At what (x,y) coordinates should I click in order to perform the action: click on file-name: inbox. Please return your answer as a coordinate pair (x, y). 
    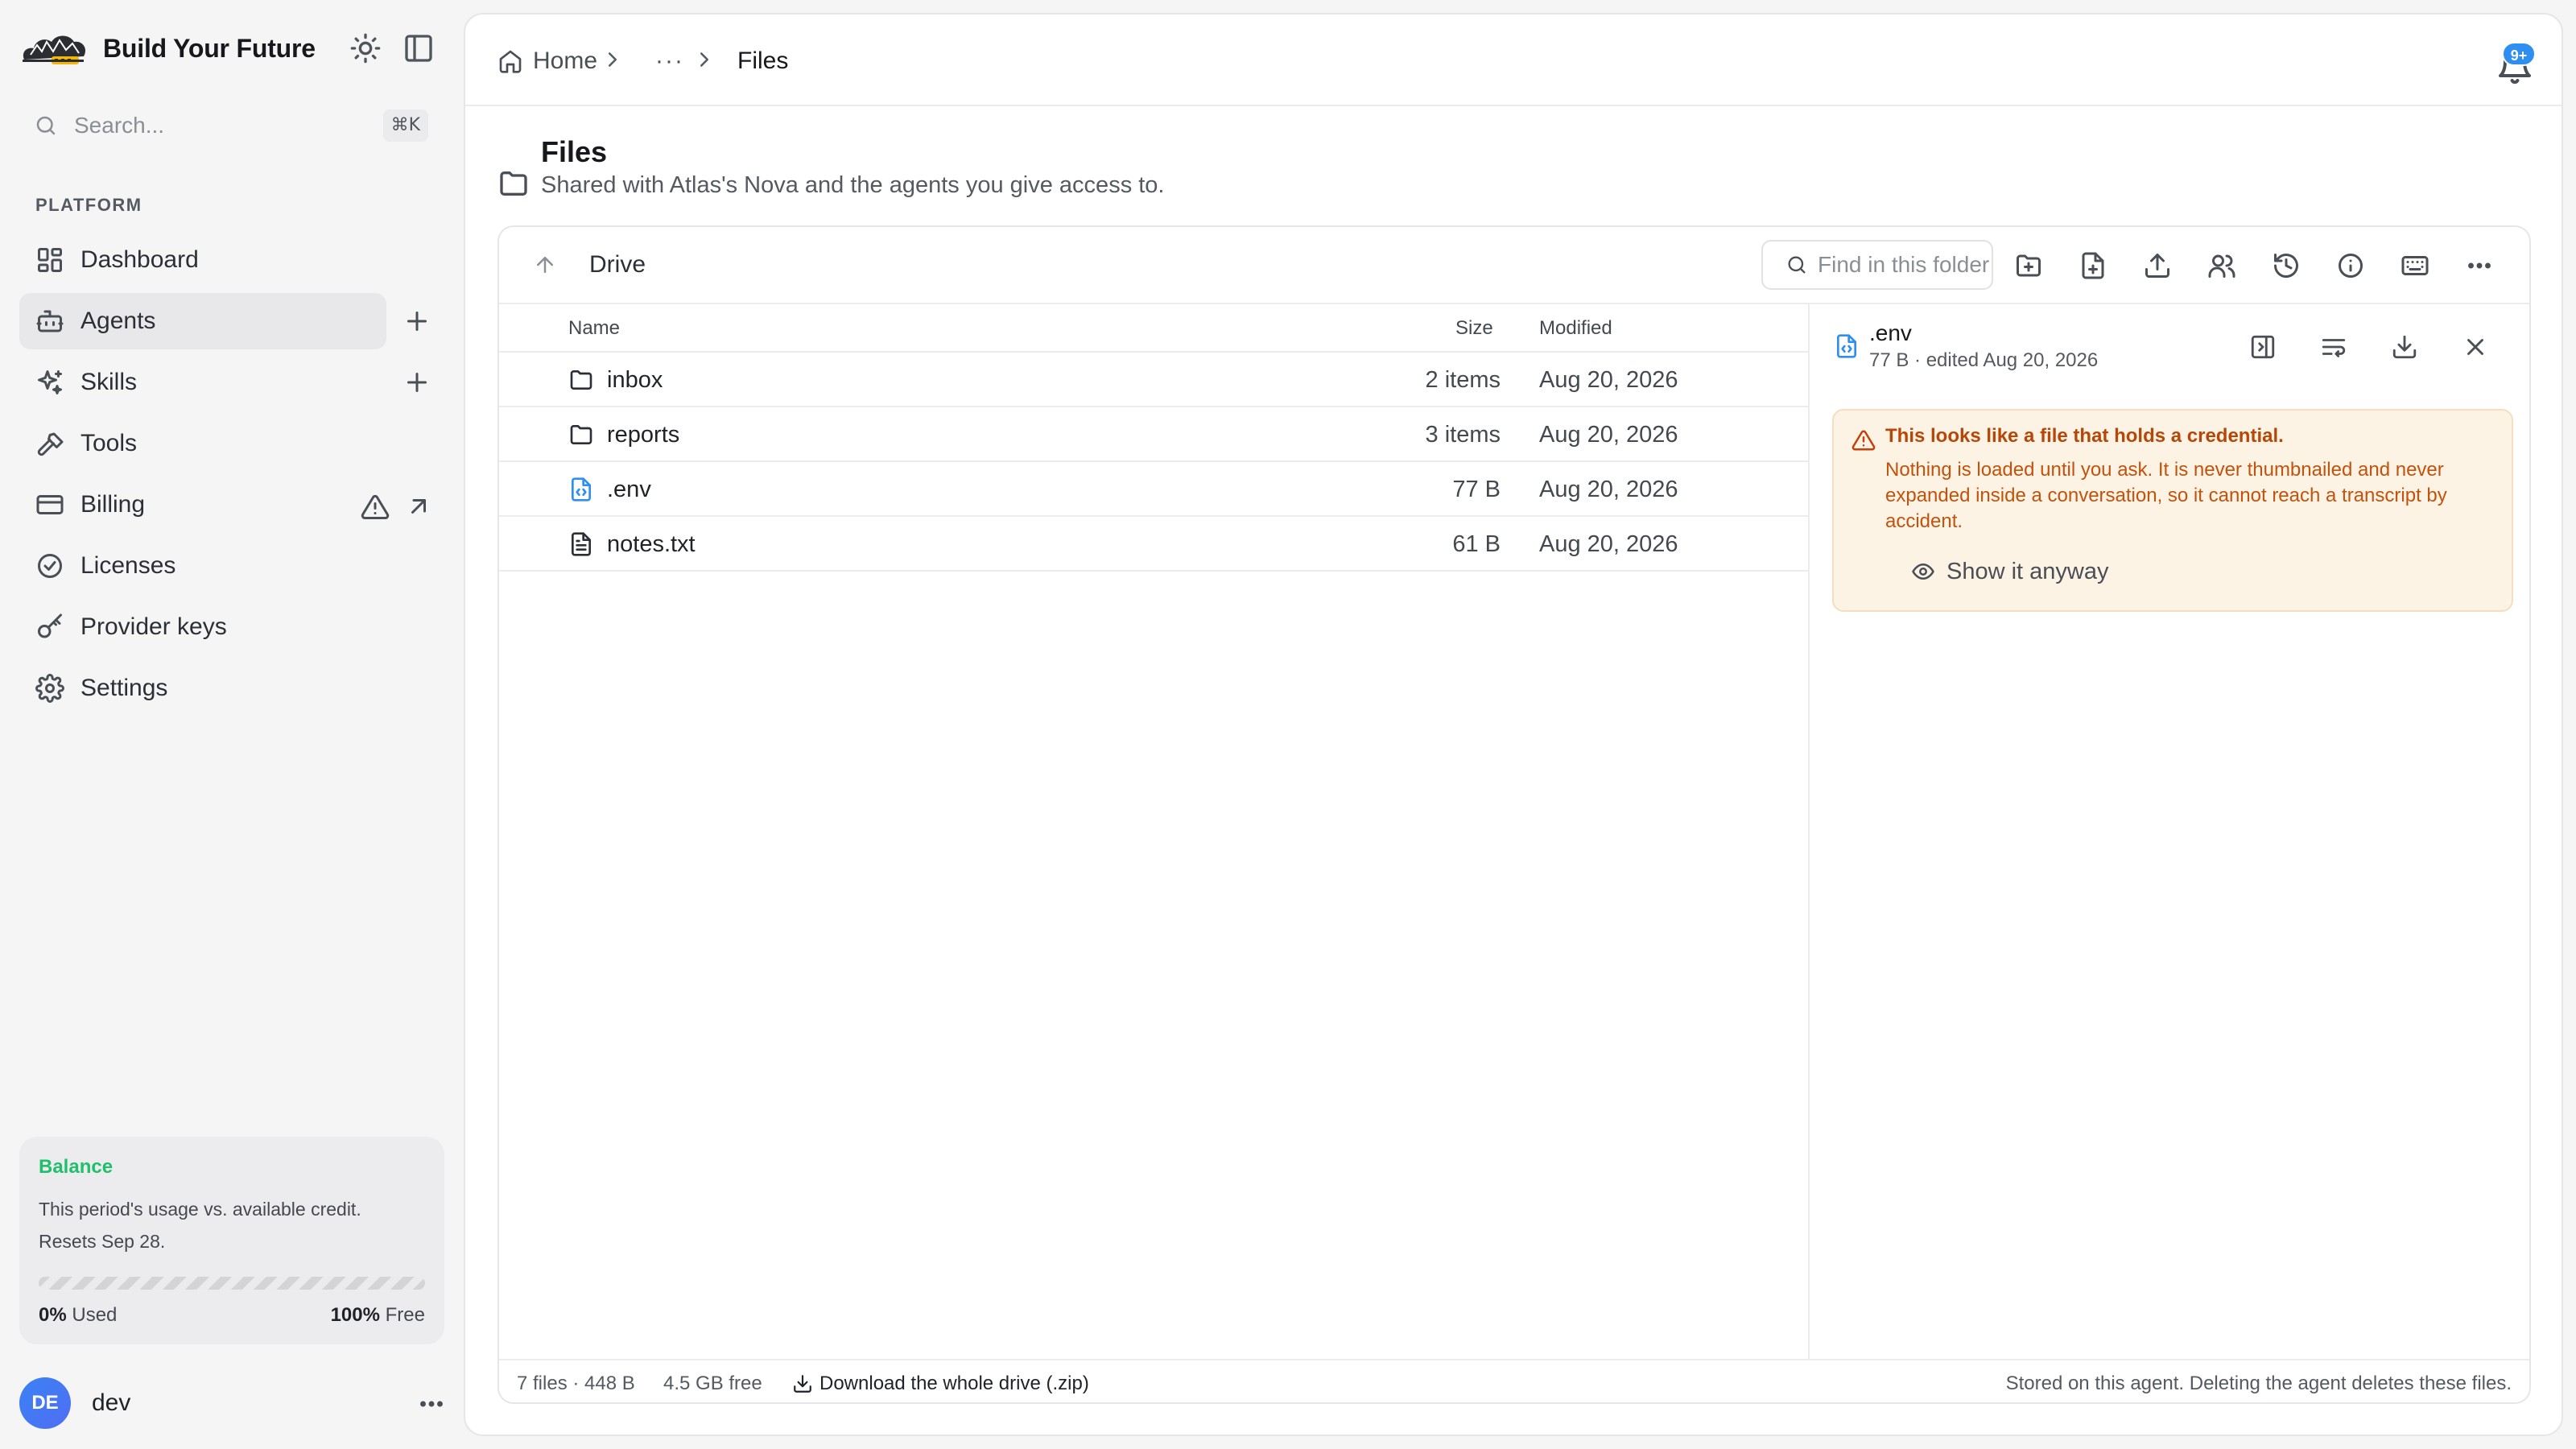
    Looking at the image, I should click on (635, 380).